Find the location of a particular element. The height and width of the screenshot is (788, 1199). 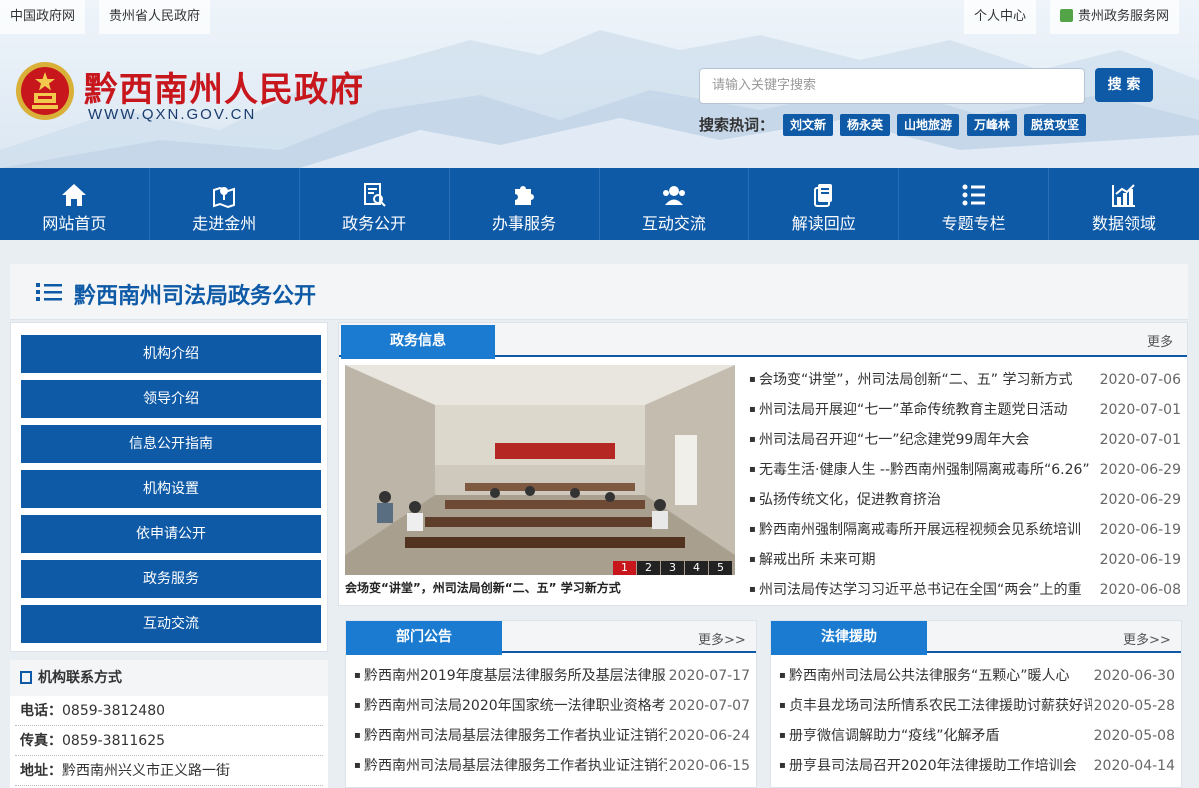

hot-tag: 山地旅游 is located at coordinates (928, 125).